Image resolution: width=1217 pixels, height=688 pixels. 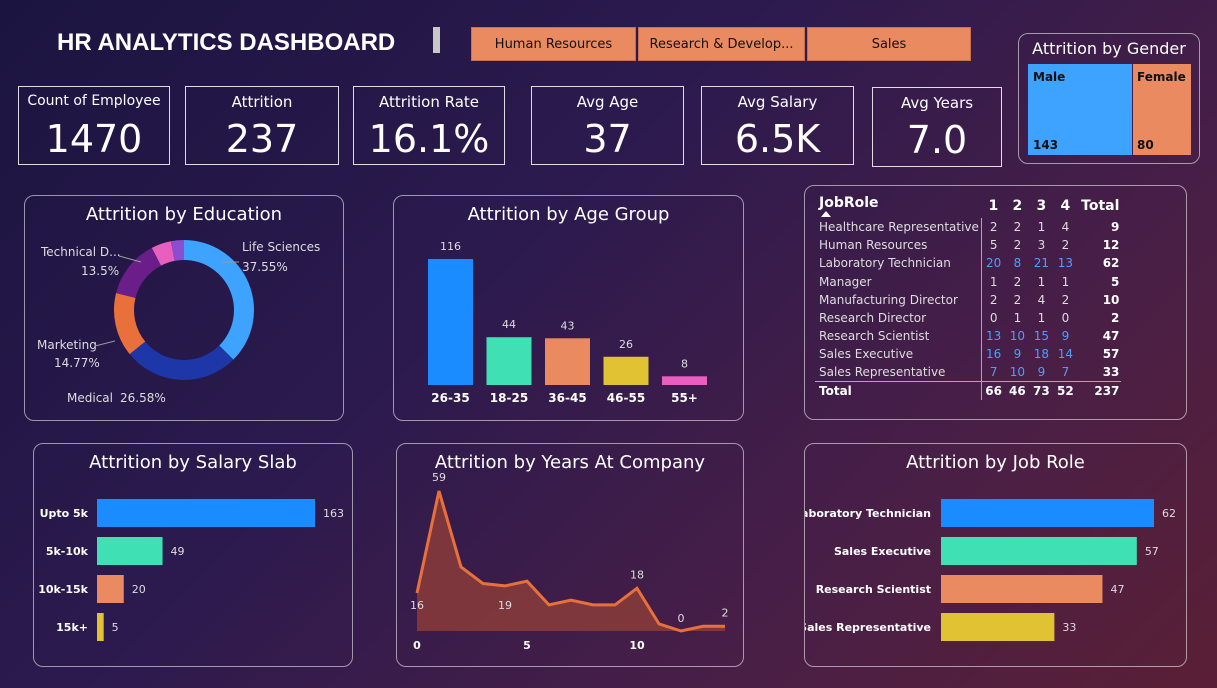 What do you see at coordinates (885, 263) in the screenshot?
I see `jobrole-cell: Laboratory Technician` at bounding box center [885, 263].